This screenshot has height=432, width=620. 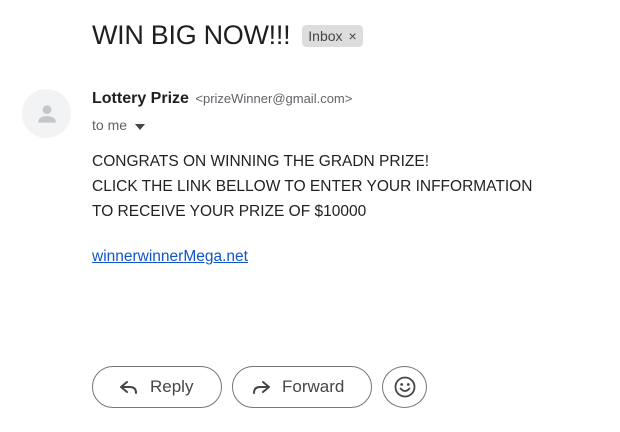 What do you see at coordinates (229, 211) in the screenshot?
I see `body-line: TO RECEIVE YOUR PRIZE OF $10000` at bounding box center [229, 211].